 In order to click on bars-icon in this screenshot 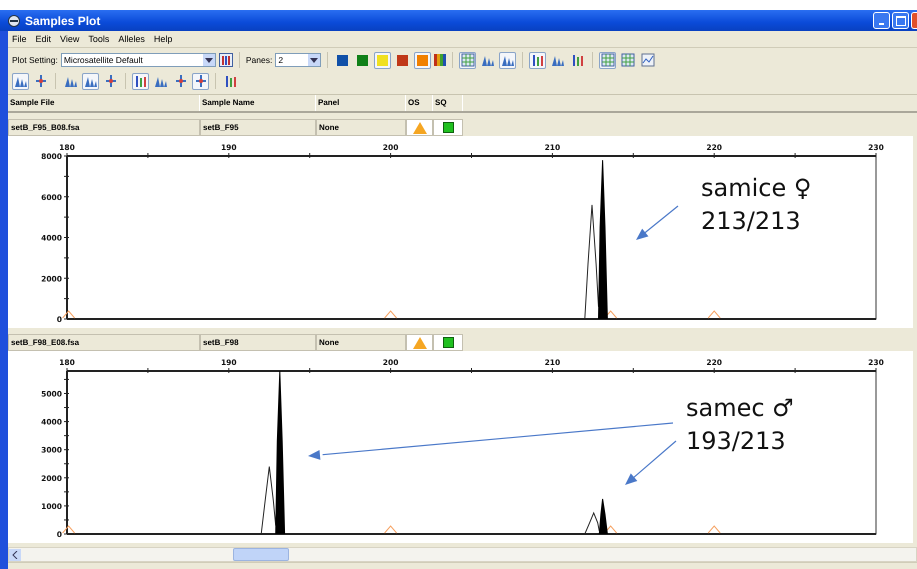, I will do `click(225, 60)`.